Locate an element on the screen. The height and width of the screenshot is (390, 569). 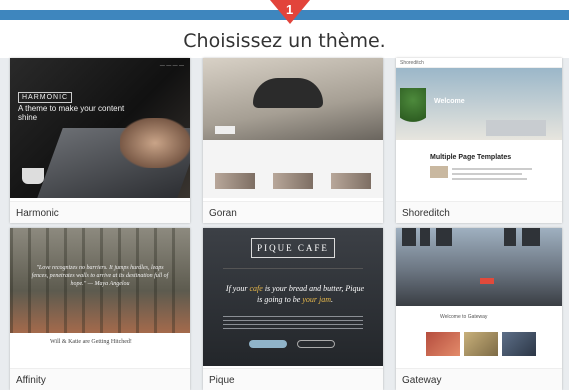
page-title: Choisissez un thème. is located at coordinates (284, 41).